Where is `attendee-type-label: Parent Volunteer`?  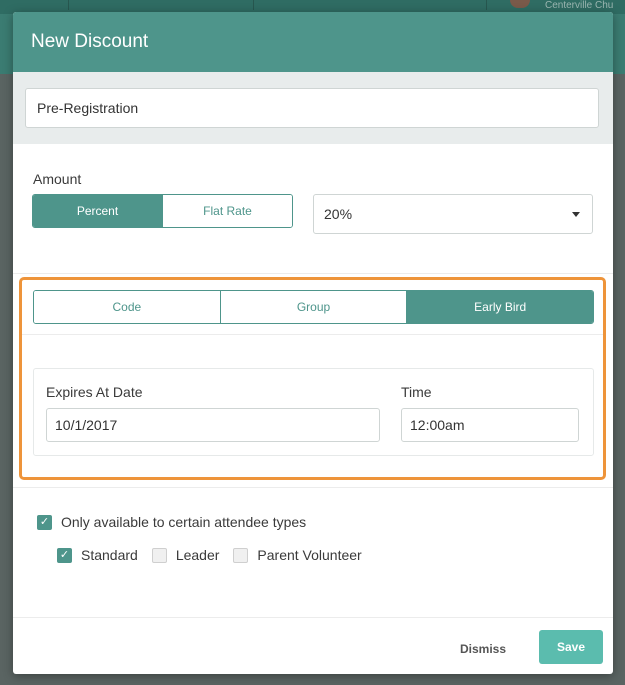 attendee-type-label: Parent Volunteer is located at coordinates (309, 555).